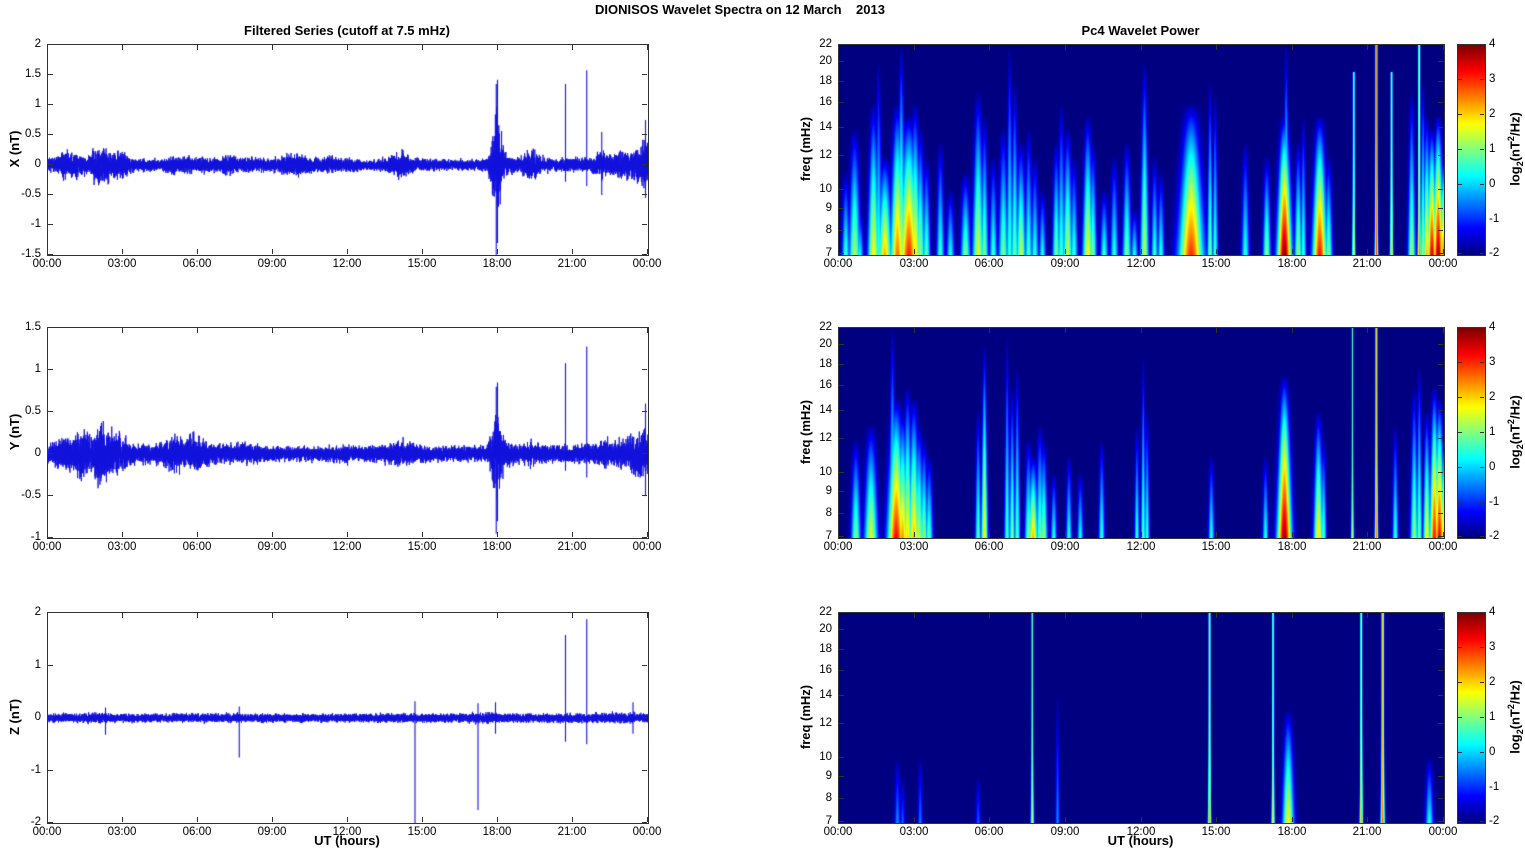  Describe the element at coordinates (1140, 840) in the screenshot. I see `x-axis-label-right: UT (hours)` at that location.